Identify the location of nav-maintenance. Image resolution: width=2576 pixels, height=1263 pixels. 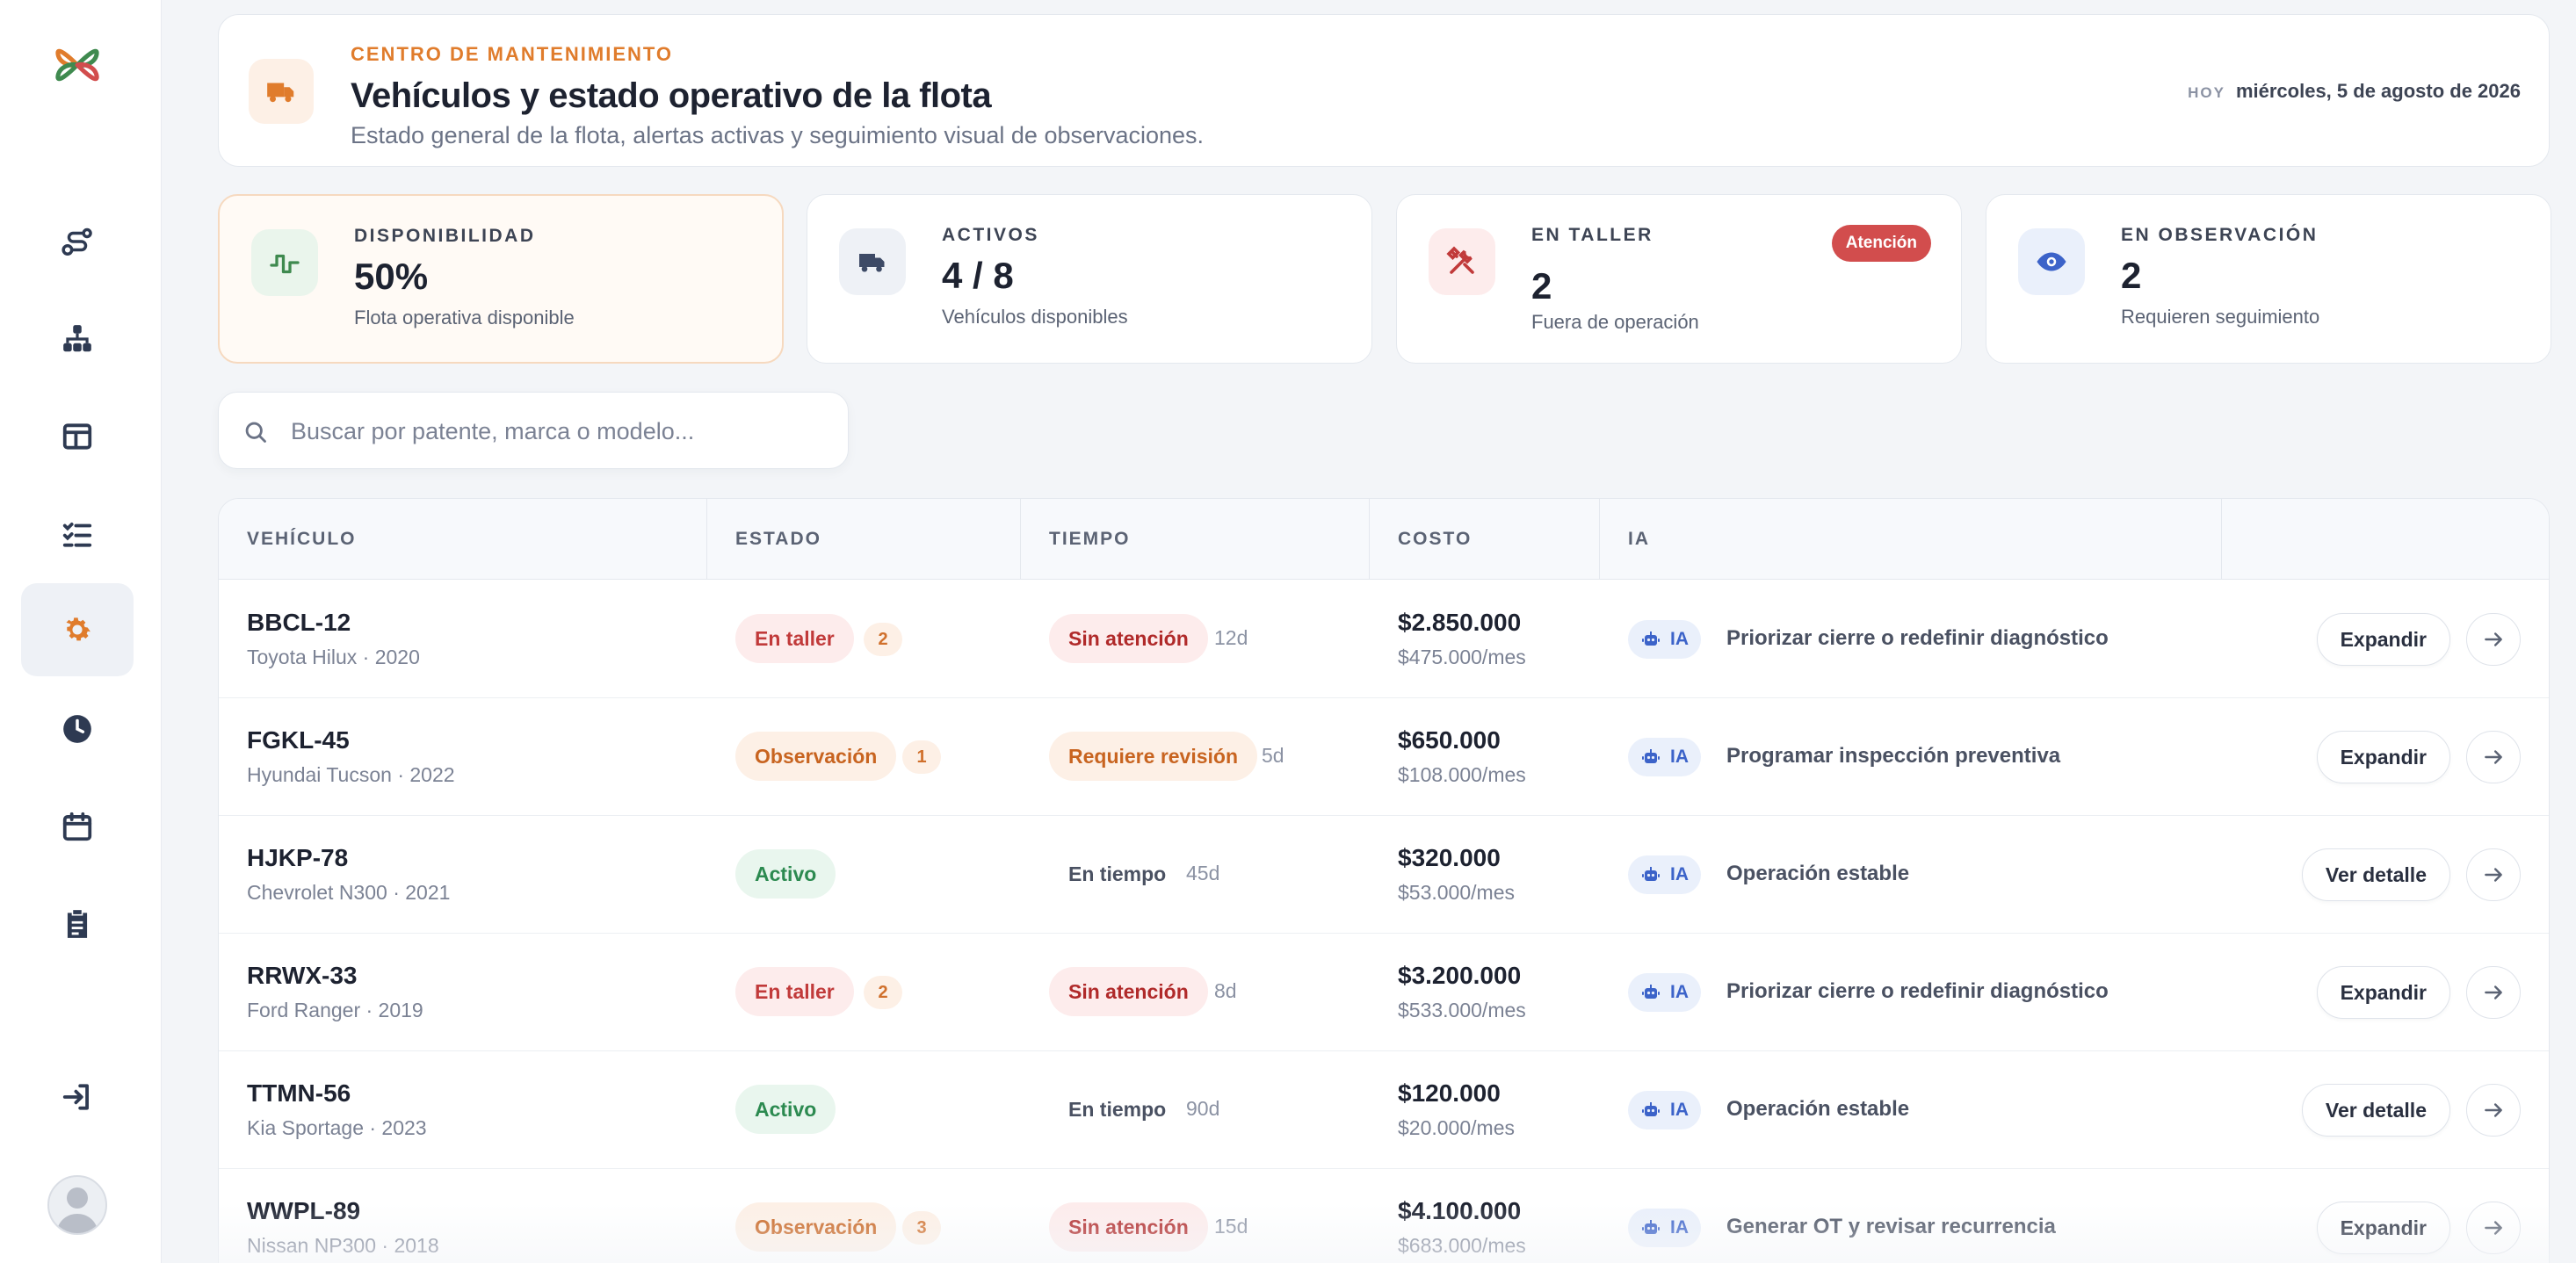
(77, 629).